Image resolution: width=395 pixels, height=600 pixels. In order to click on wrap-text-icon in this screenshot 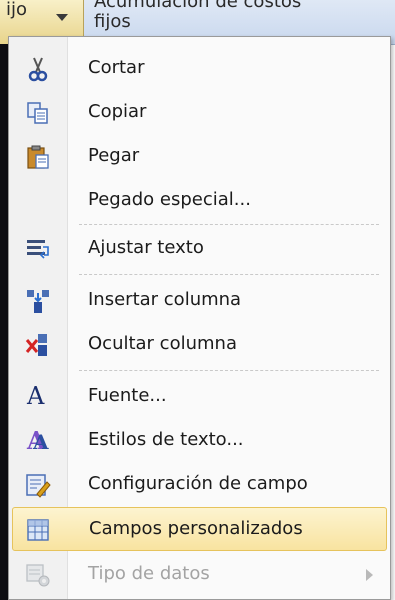, I will do `click(38, 249)`.